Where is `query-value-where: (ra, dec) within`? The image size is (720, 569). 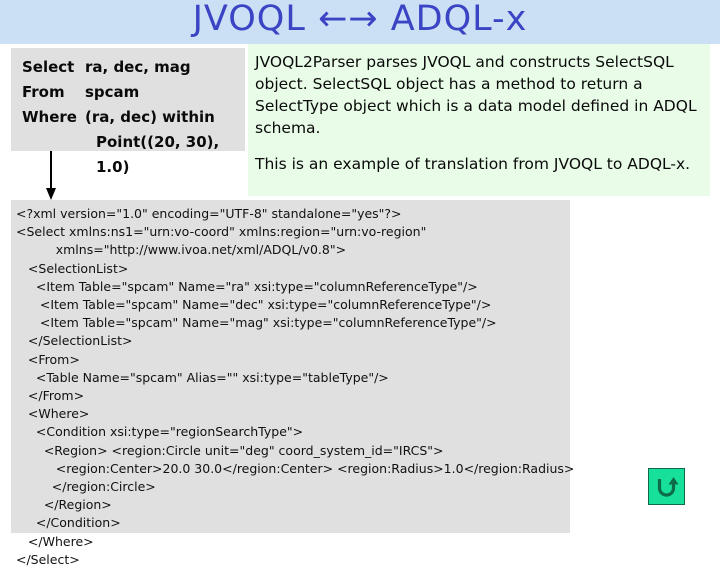
query-value-where: (ra, dec) within is located at coordinates (150, 117).